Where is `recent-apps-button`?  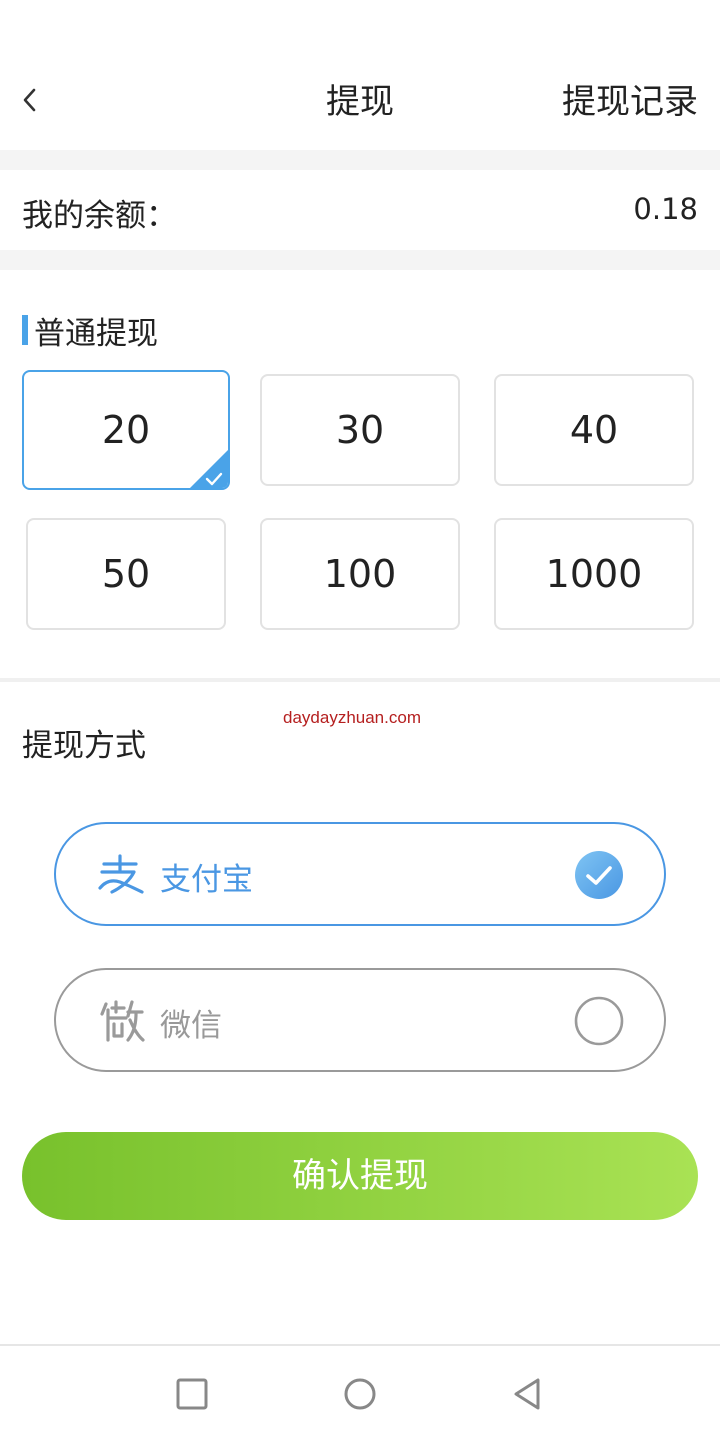 recent-apps-button is located at coordinates (192, 1394).